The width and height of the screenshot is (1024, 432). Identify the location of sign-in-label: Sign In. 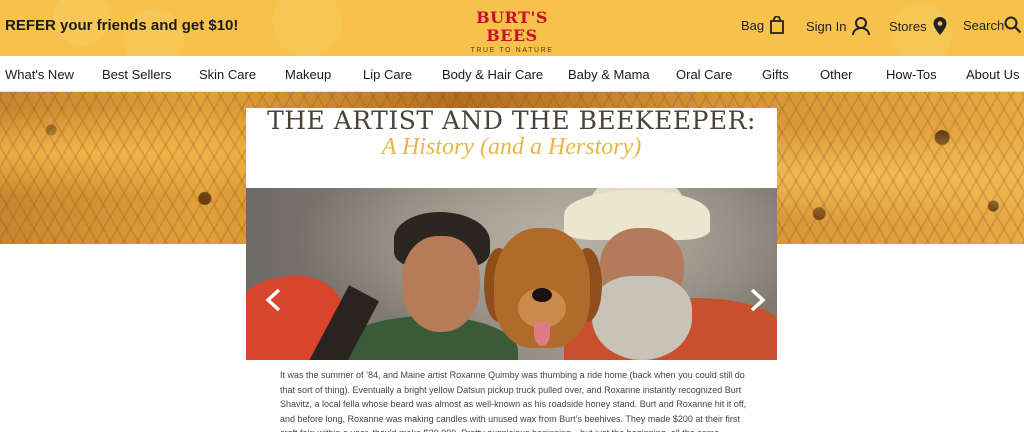
(826, 26).